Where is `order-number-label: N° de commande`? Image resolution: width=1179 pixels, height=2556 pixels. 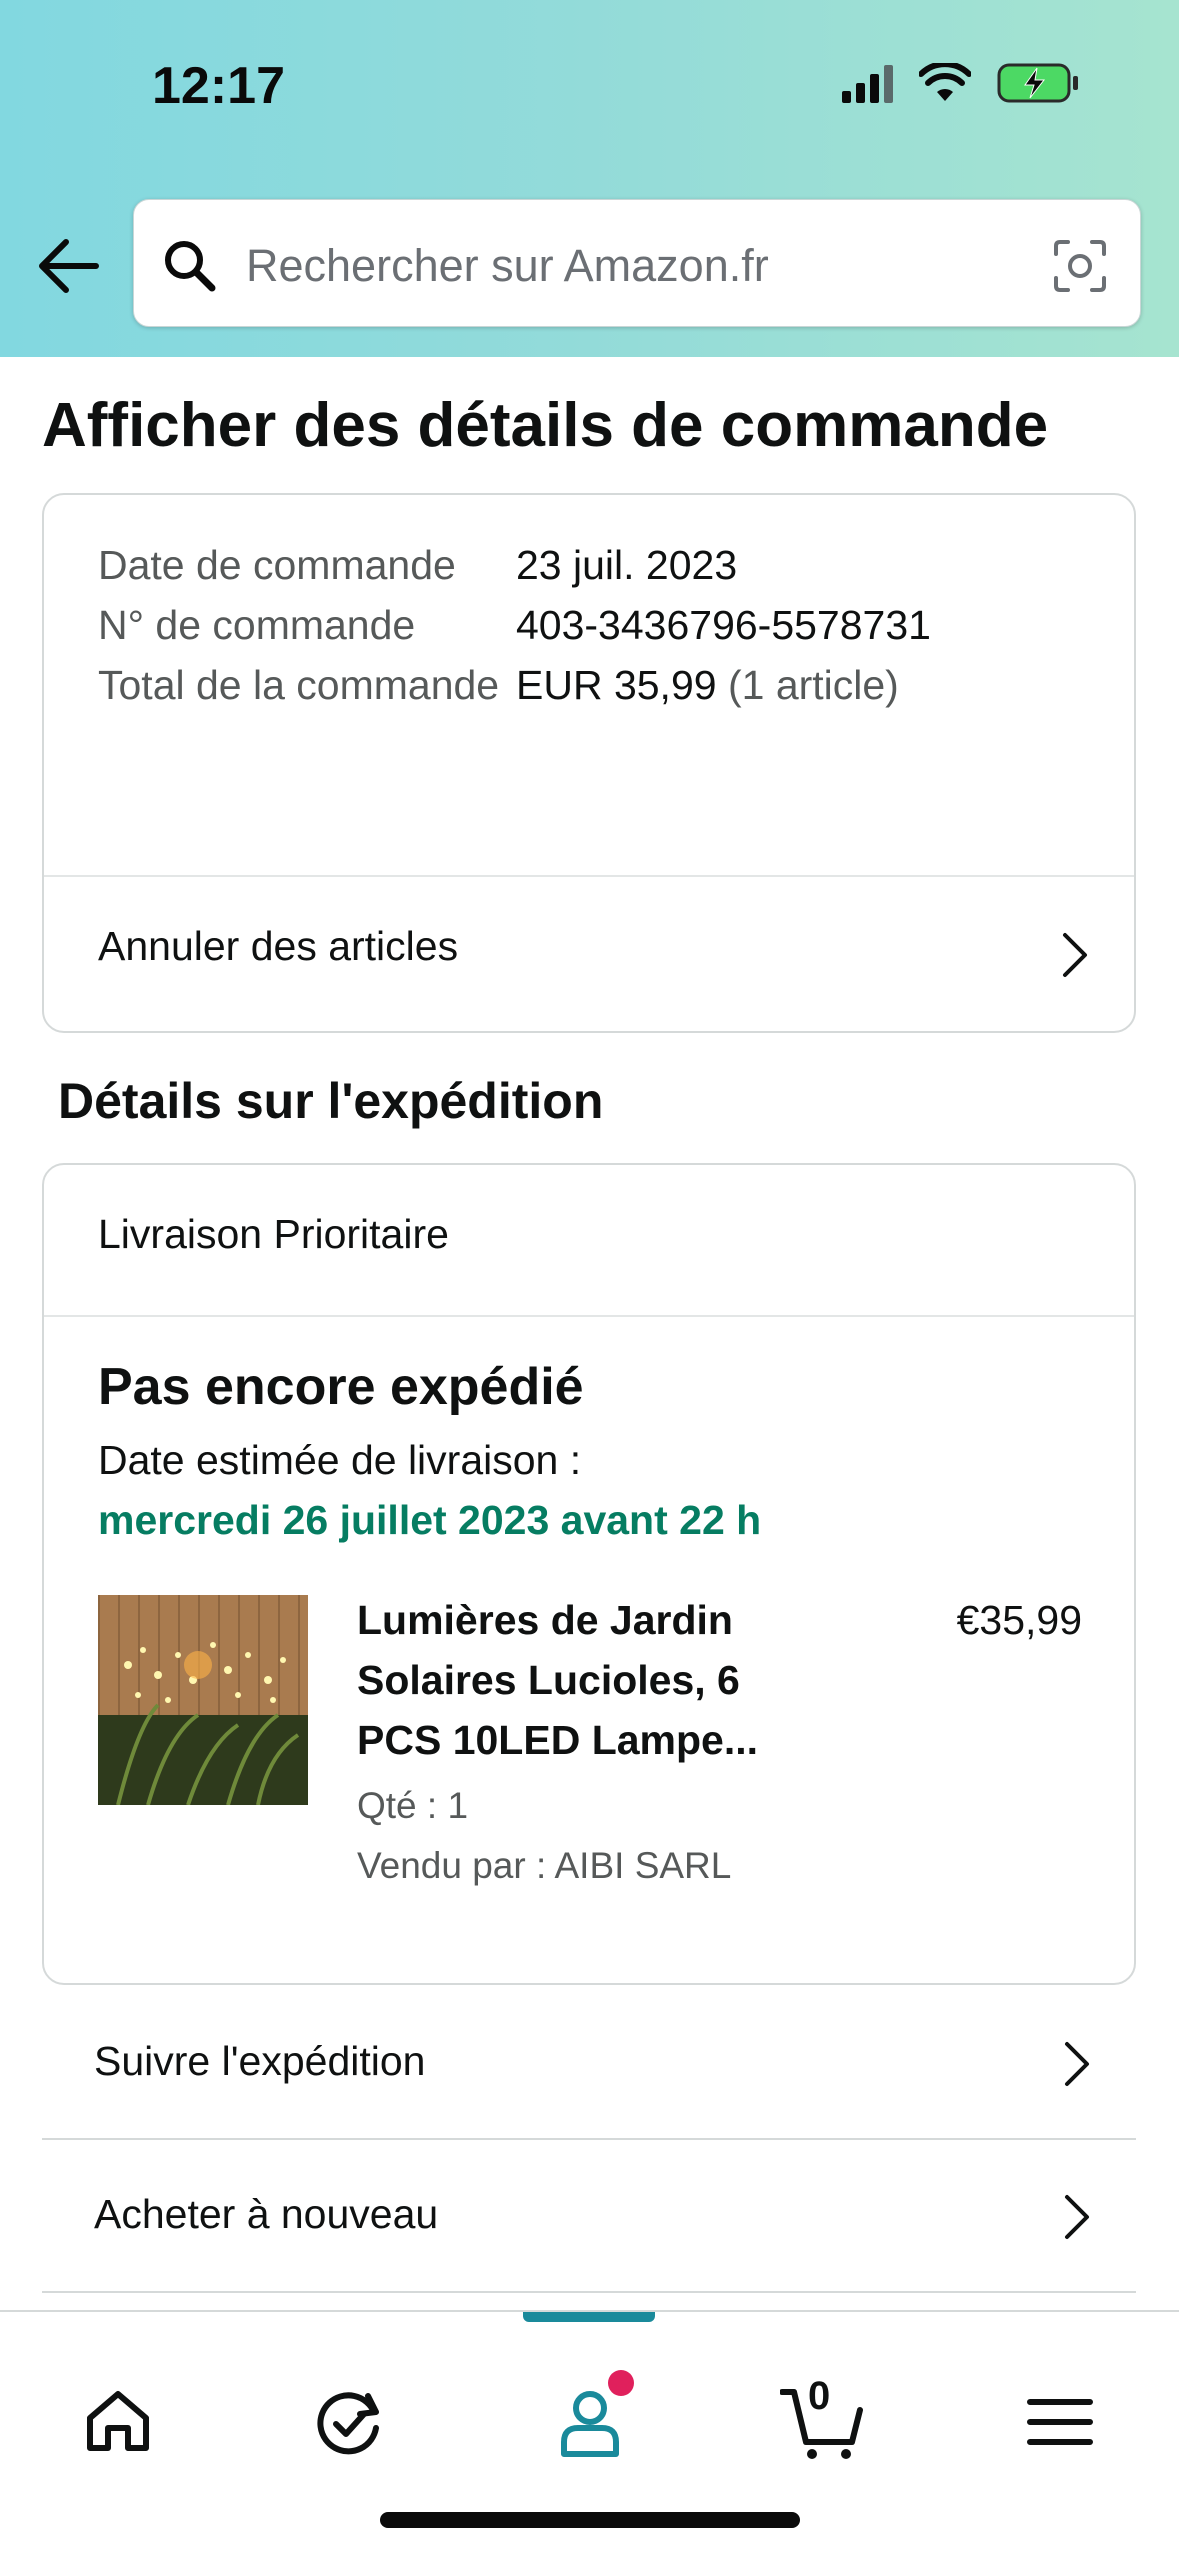
order-number-label: N° de commande is located at coordinates (257, 625).